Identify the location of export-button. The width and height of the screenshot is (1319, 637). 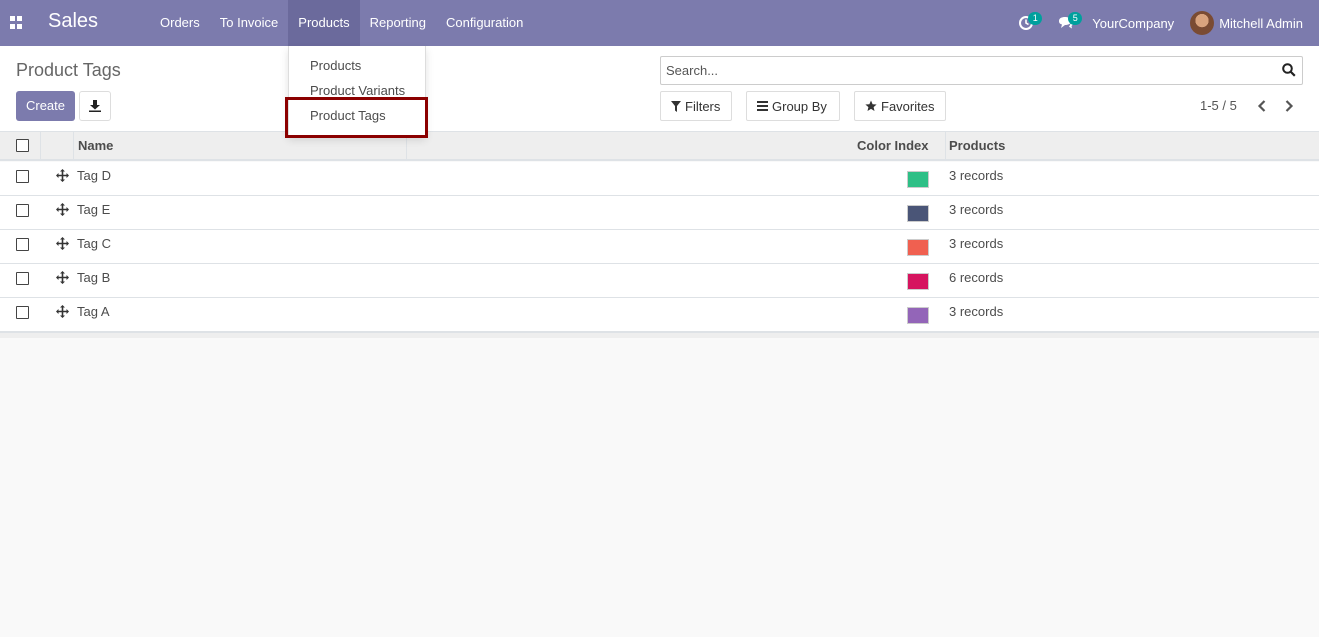
(95, 106).